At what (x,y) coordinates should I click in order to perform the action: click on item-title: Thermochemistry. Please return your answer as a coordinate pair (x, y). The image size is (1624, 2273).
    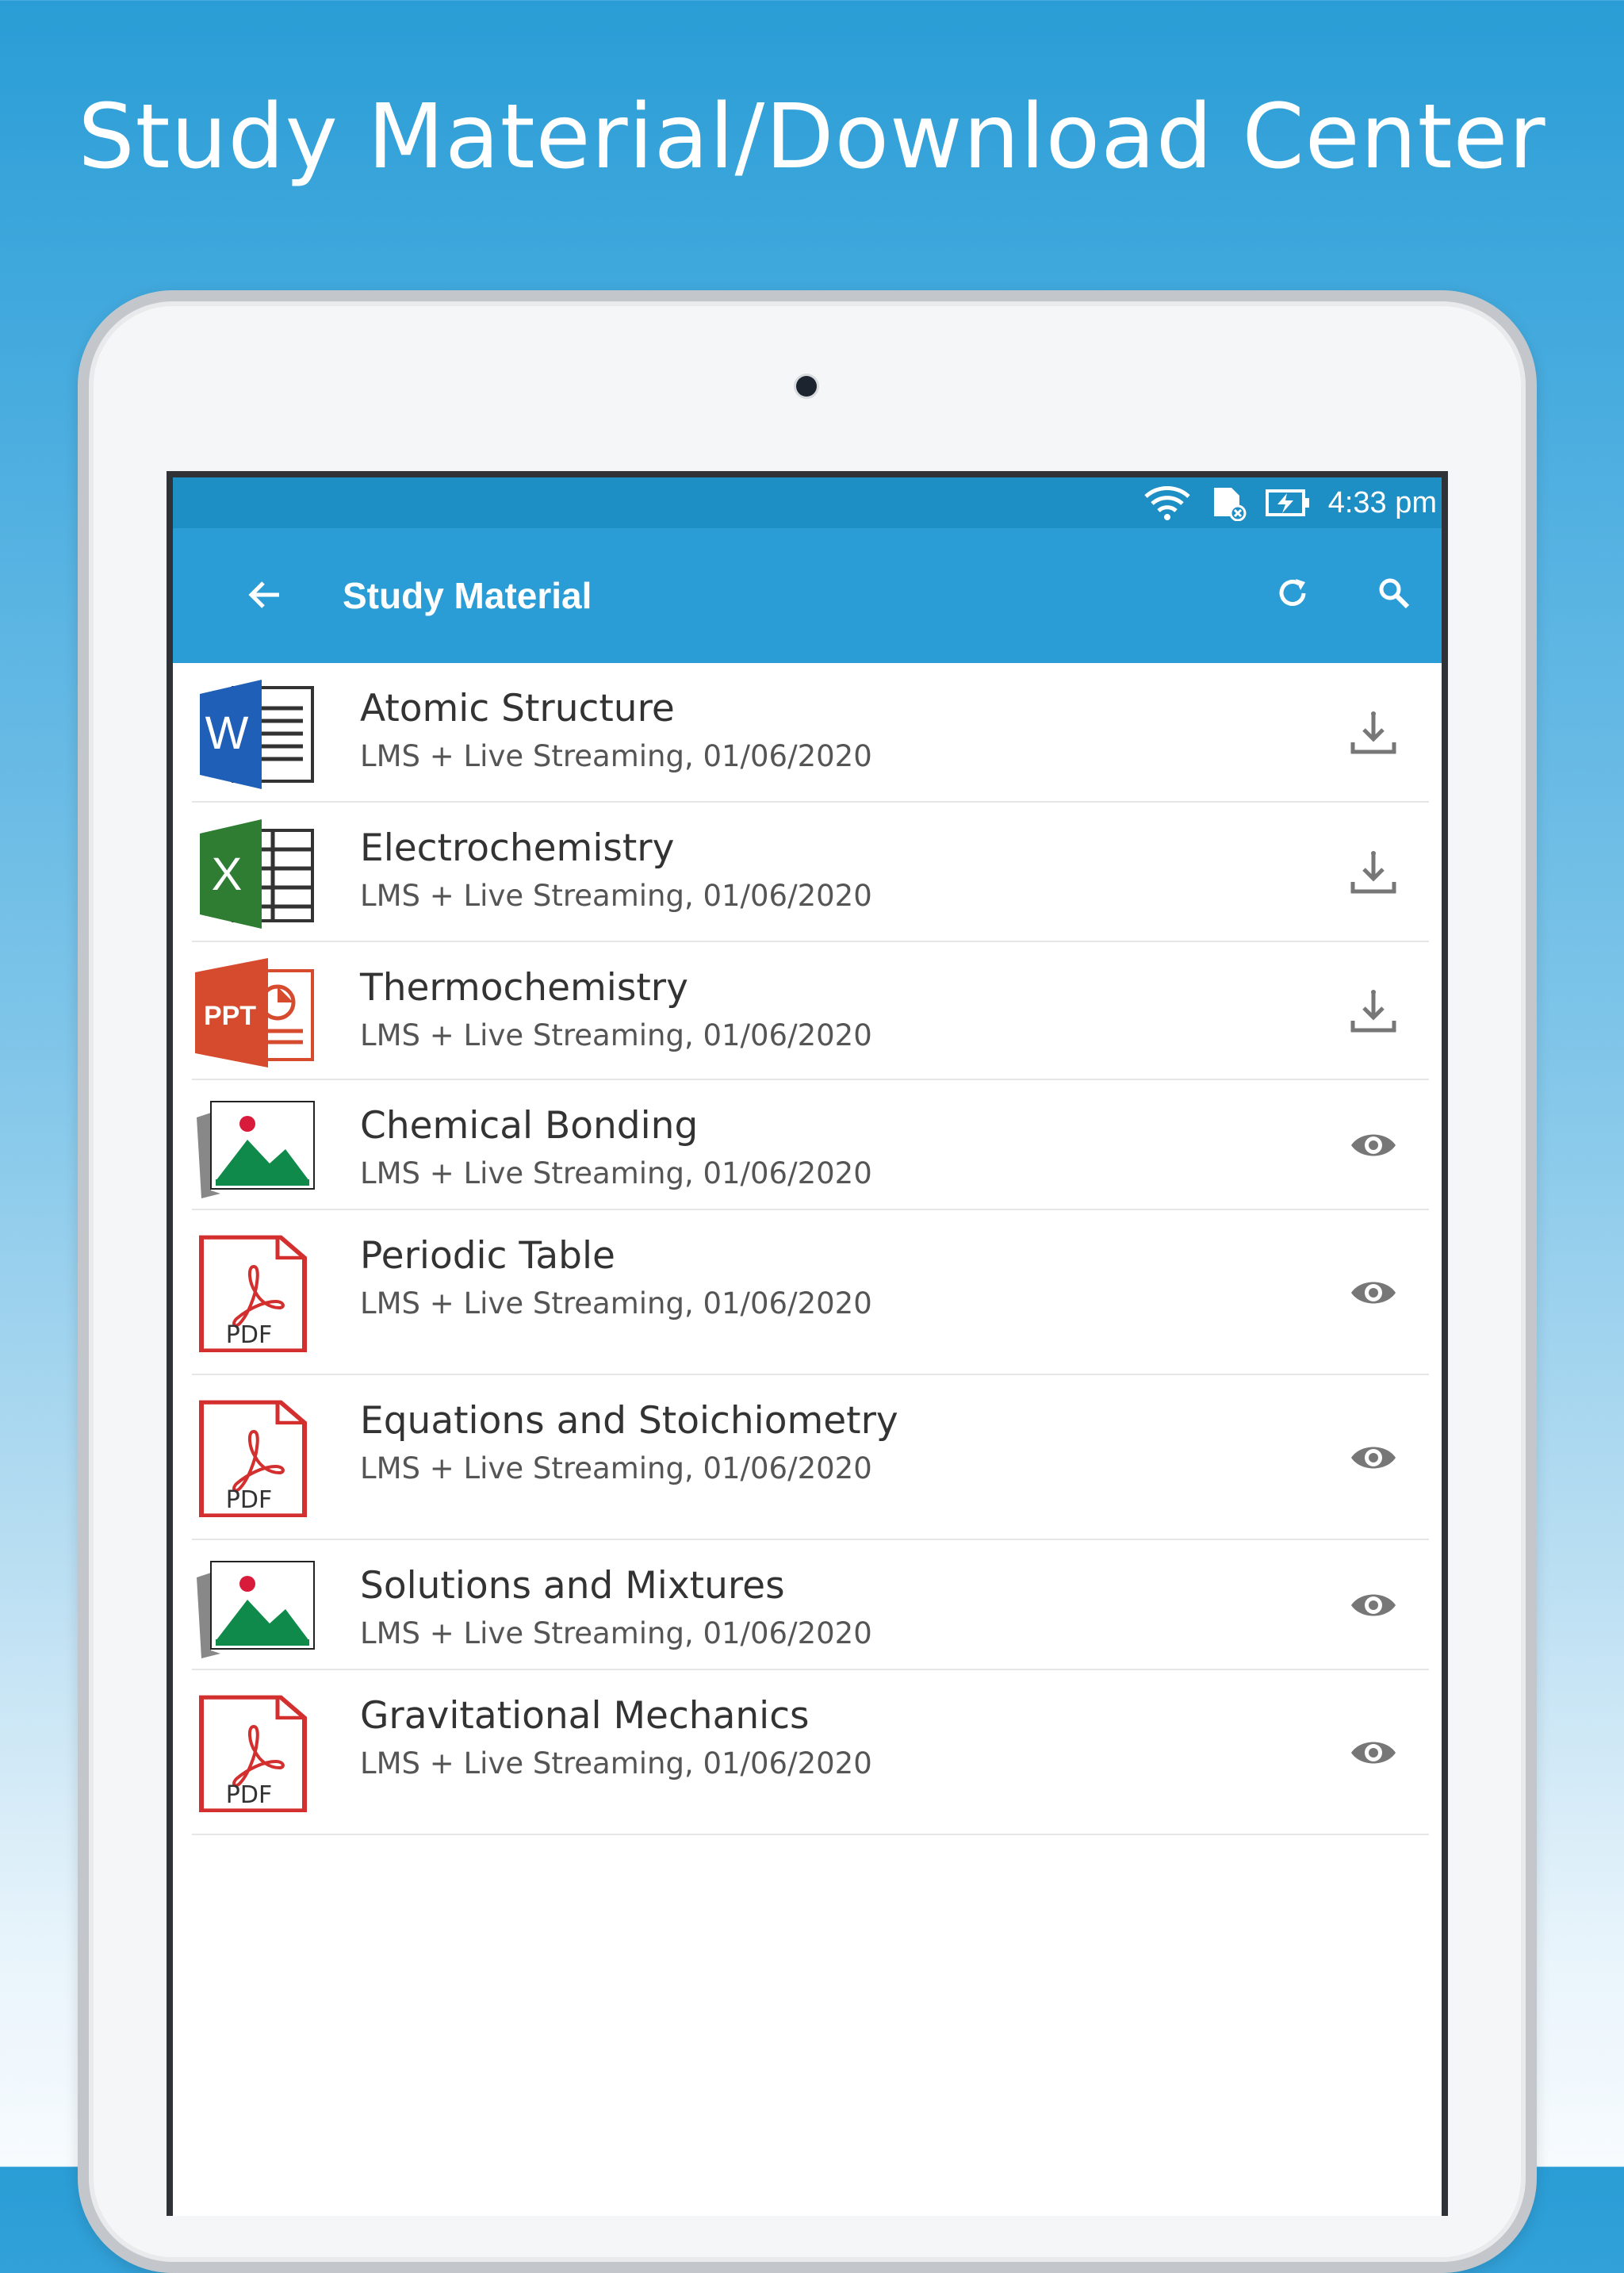
    Looking at the image, I should click on (524, 988).